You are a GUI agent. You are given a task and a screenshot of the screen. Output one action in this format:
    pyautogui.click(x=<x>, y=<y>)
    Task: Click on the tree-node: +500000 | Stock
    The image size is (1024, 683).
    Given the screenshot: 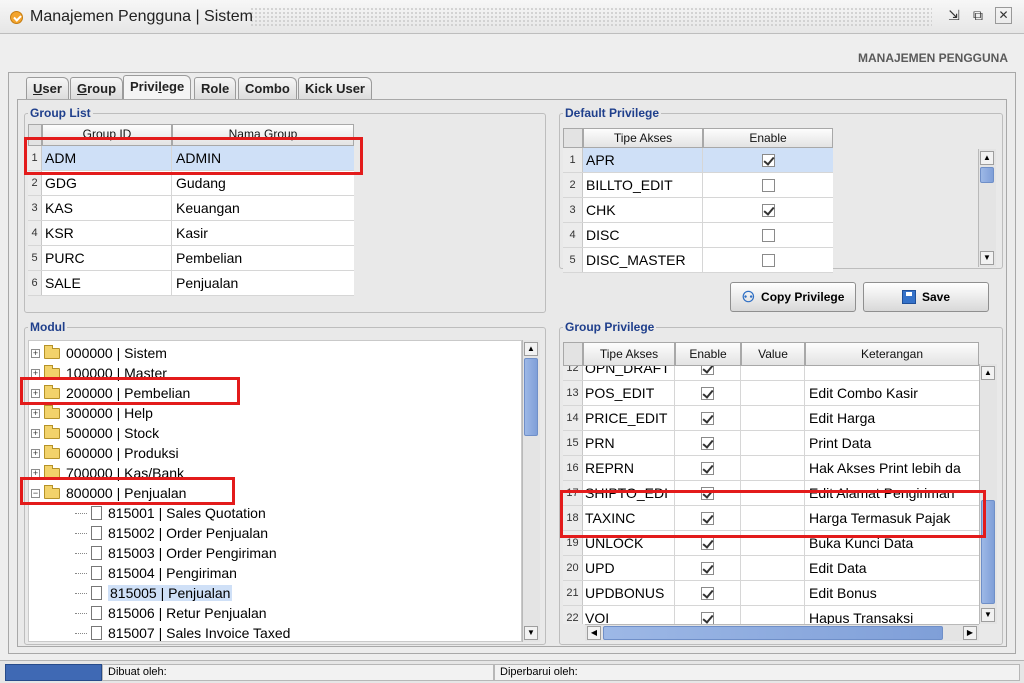 What is the action you would take?
    pyautogui.click(x=275, y=433)
    